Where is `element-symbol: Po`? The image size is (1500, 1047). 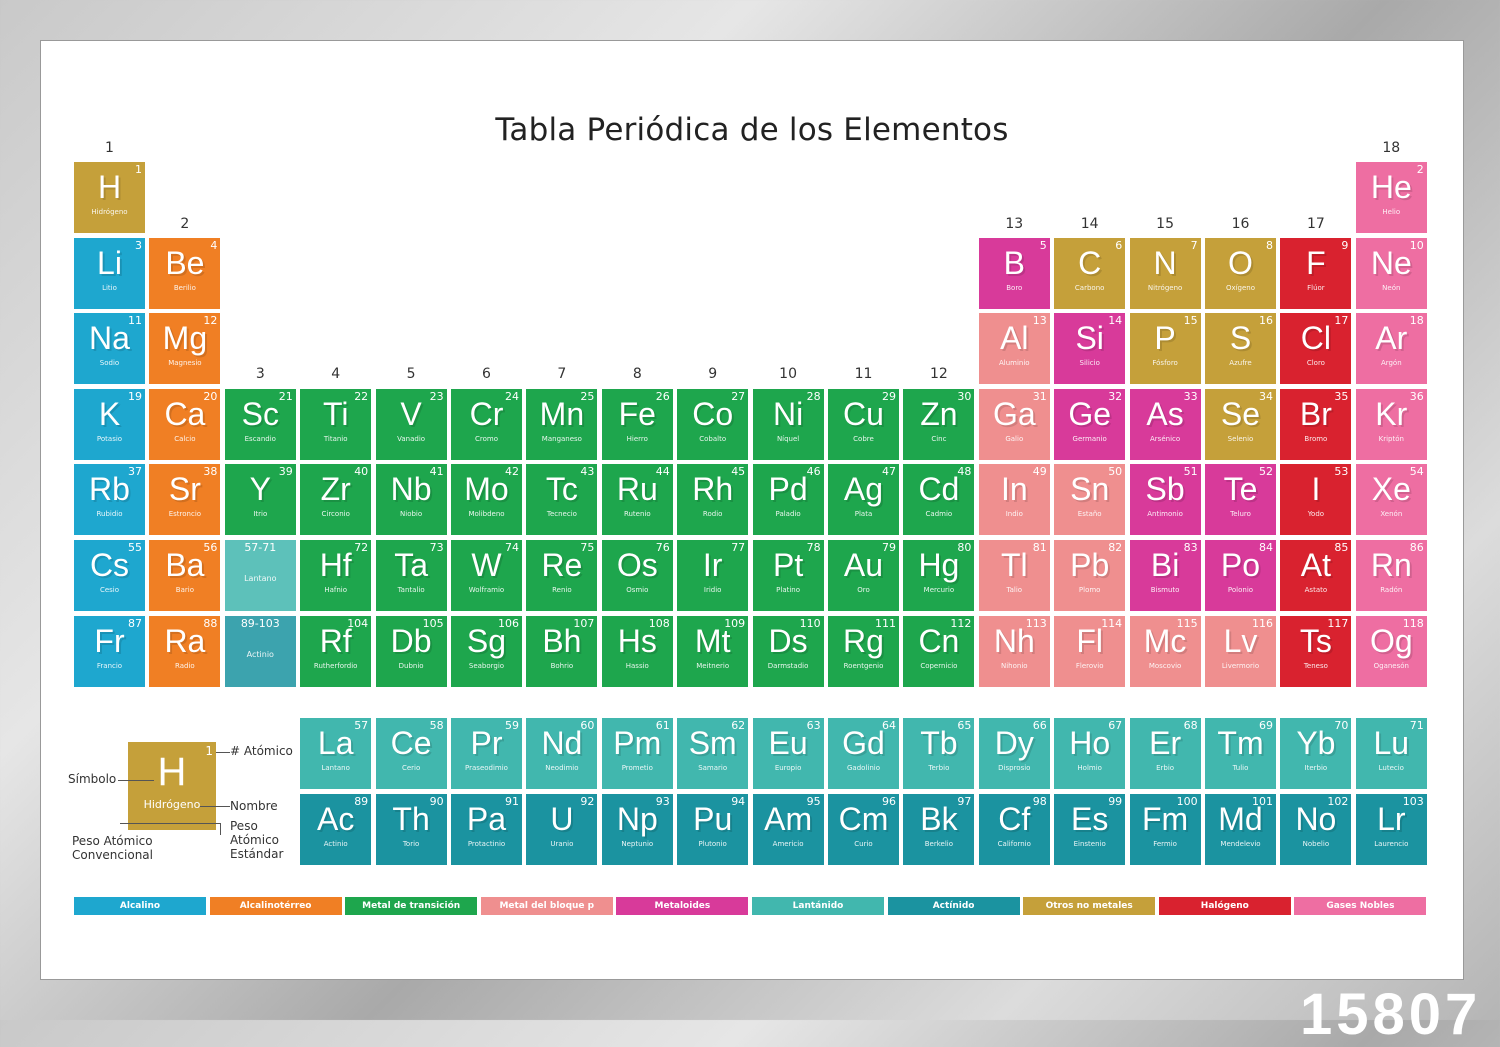
element-symbol: Po is located at coordinates (1240, 565).